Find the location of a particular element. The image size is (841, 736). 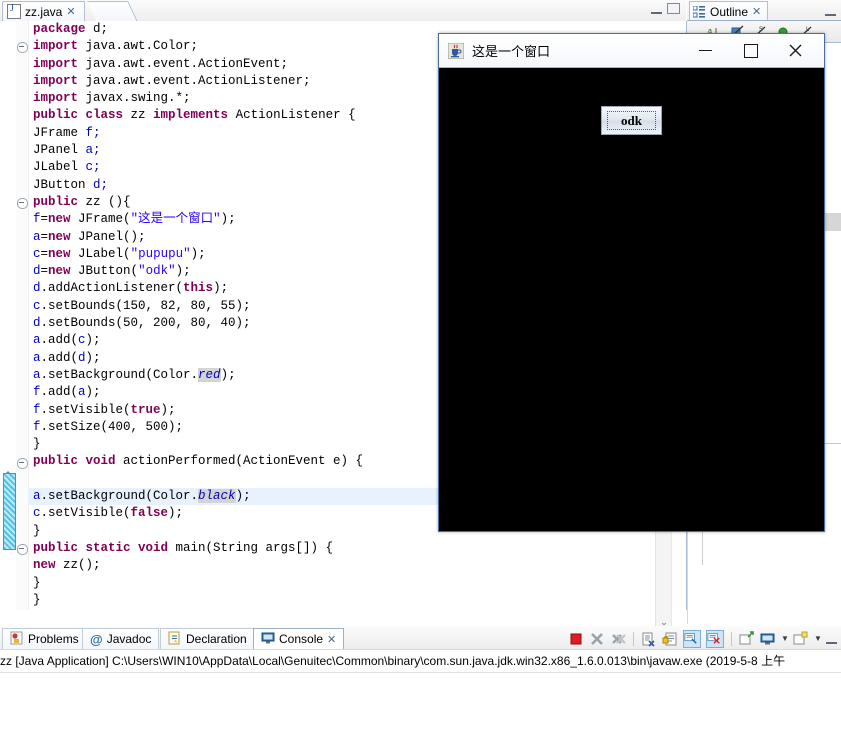

tab-underline is located at coordinates (764, 20).